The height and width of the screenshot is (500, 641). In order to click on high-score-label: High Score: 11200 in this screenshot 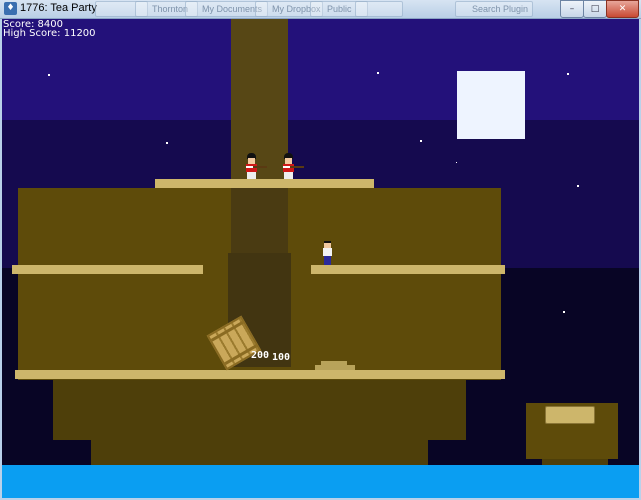, I will do `click(49, 33)`.